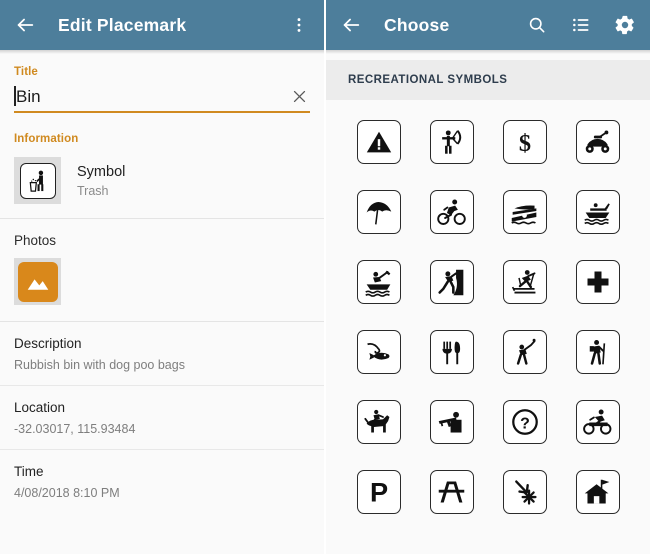  I want to click on ranger-station-icon, so click(597, 492).